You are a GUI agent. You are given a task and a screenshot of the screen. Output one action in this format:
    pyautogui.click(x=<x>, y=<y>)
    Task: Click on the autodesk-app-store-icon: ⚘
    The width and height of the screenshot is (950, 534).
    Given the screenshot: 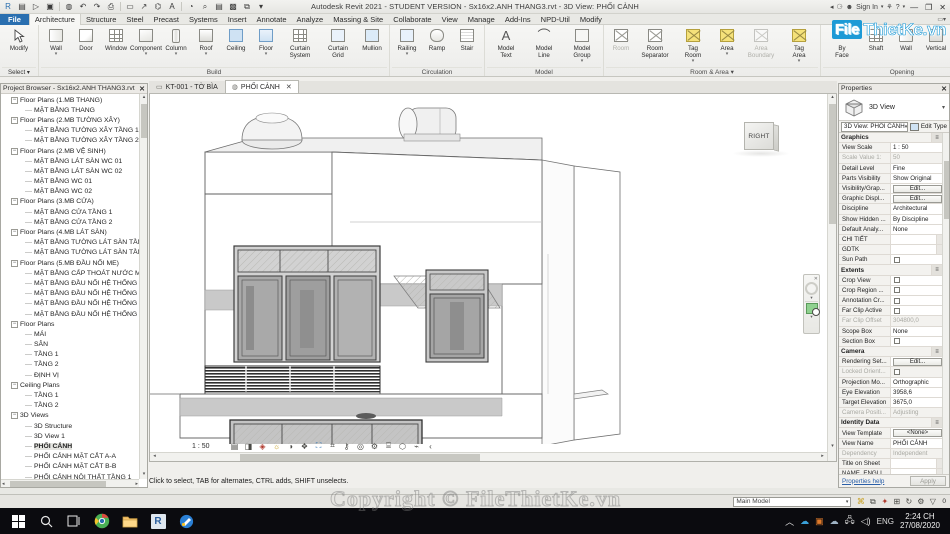 What is the action you would take?
    pyautogui.click(x=889, y=7)
    